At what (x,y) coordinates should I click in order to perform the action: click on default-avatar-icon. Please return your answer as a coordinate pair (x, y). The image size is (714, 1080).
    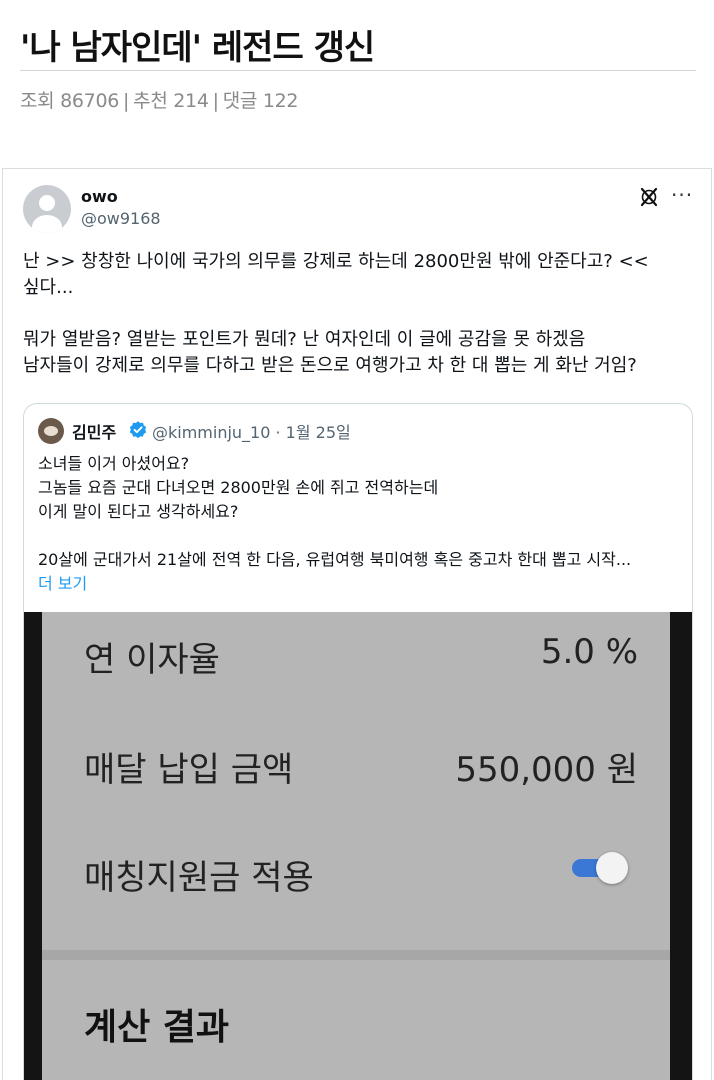
    Looking at the image, I should click on (47, 209).